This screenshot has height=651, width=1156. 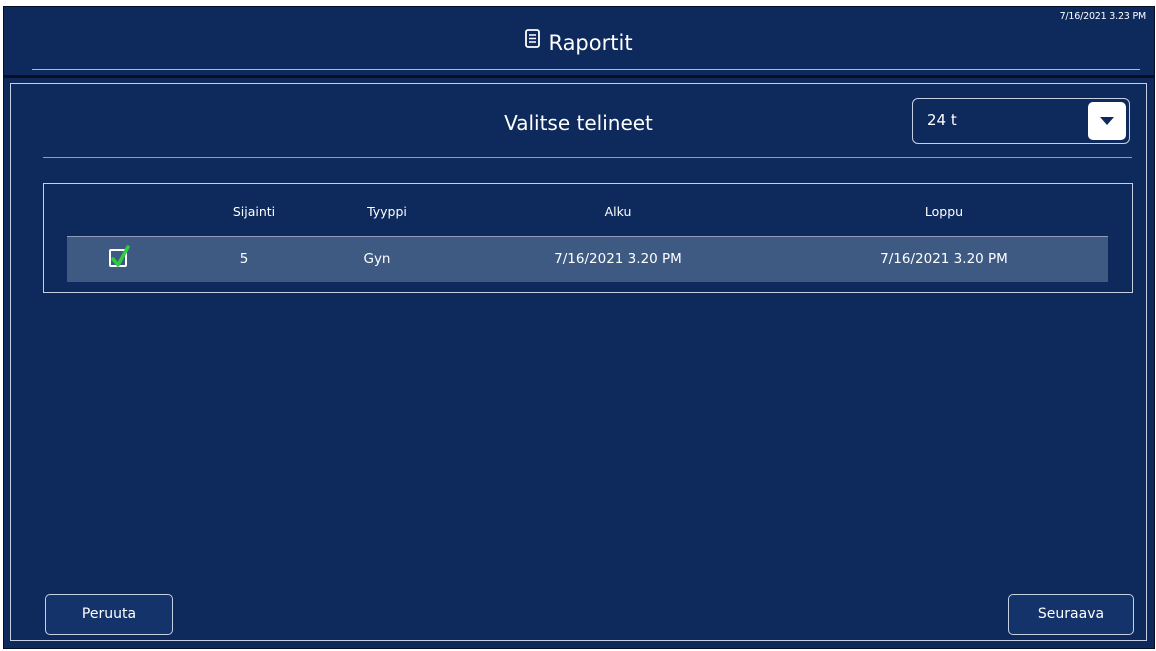 I want to click on column-header-start: Alku, so click(x=618, y=211).